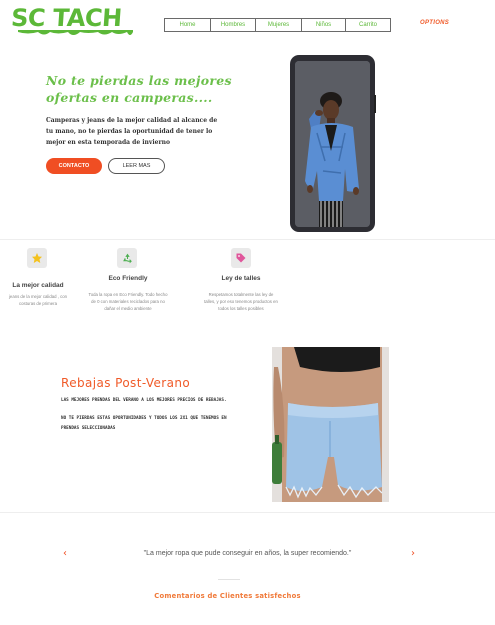  Describe the element at coordinates (241, 278) in the screenshot. I see `feature-title-sizes: Ley de talles` at that location.